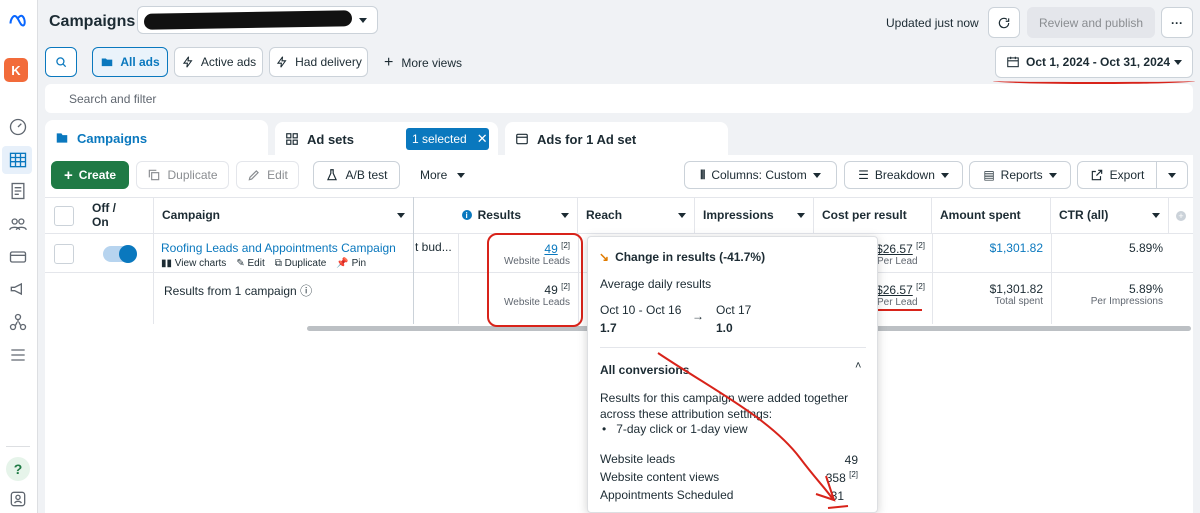 The width and height of the screenshot is (1200, 513). I want to click on table-icon, so click(18, 160).